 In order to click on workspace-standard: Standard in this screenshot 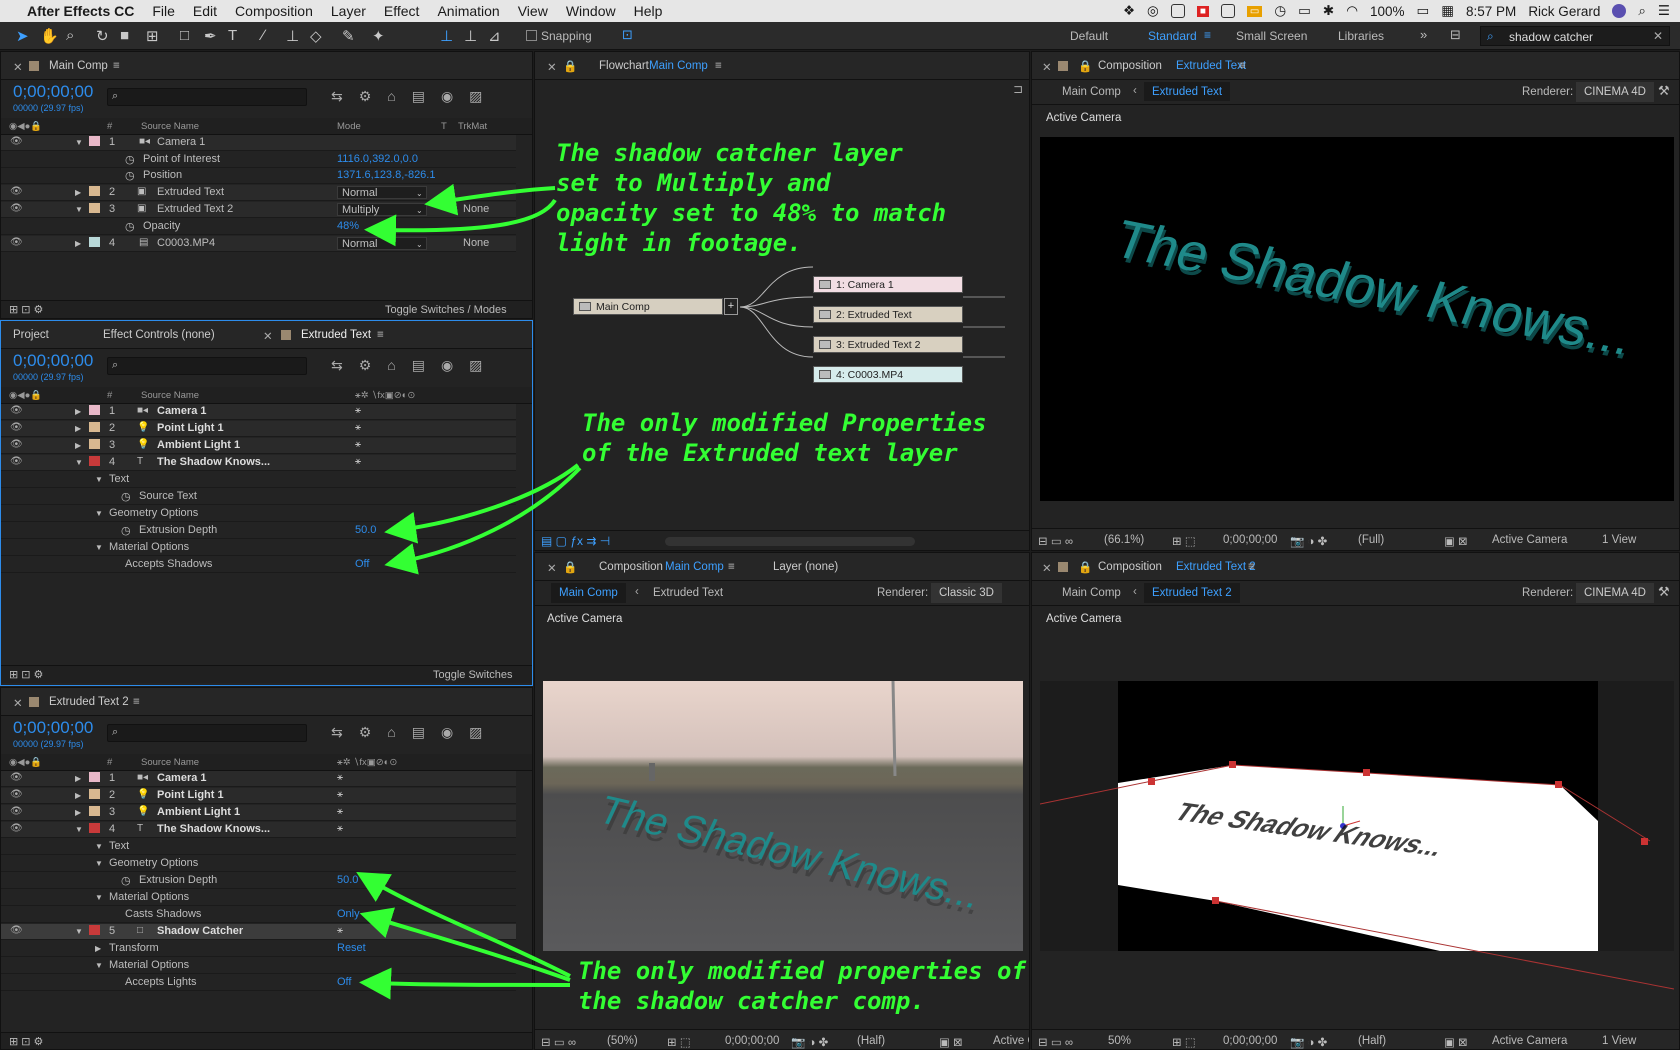, I will do `click(1172, 36)`.